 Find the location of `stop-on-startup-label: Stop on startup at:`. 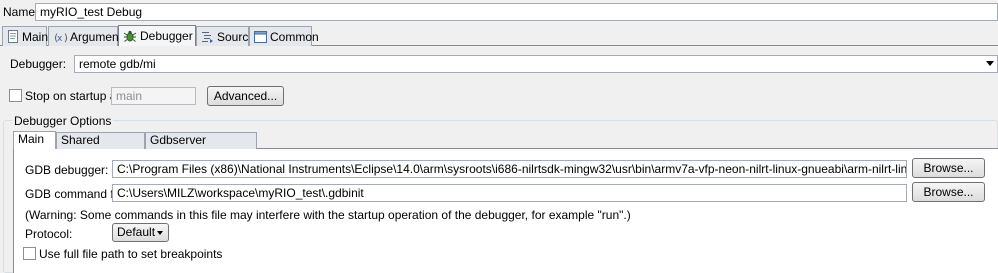

stop-on-startup-label: Stop on startup at: is located at coordinates (74, 96).